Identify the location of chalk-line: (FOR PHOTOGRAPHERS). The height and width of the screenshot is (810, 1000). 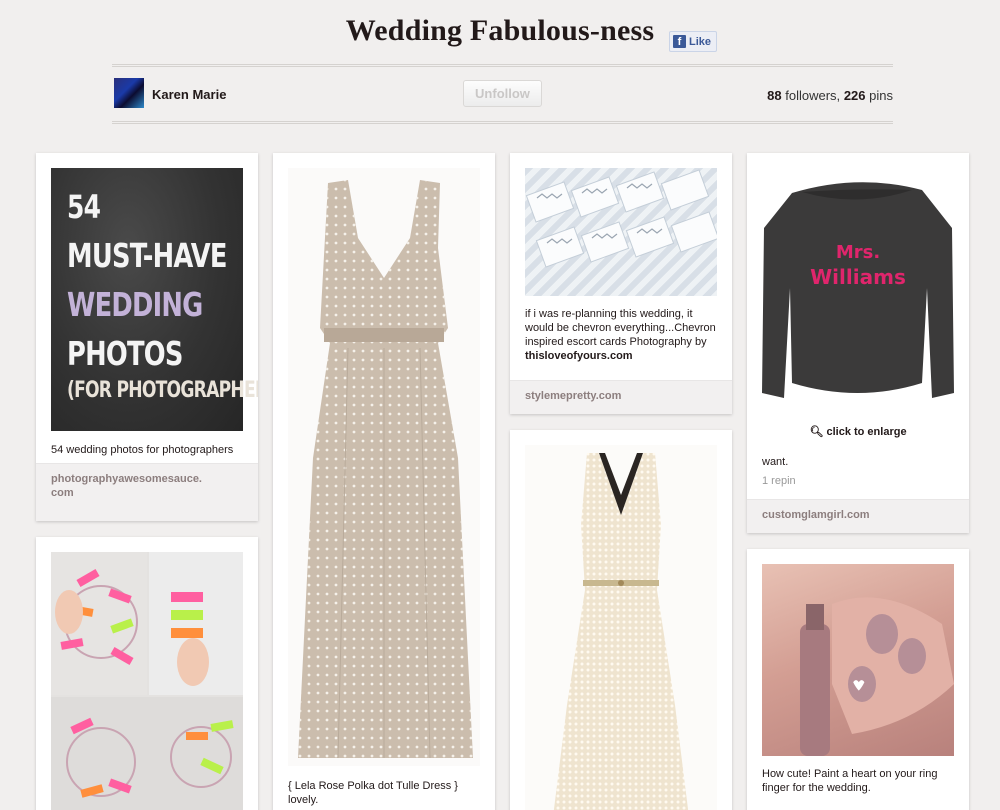
(162, 390).